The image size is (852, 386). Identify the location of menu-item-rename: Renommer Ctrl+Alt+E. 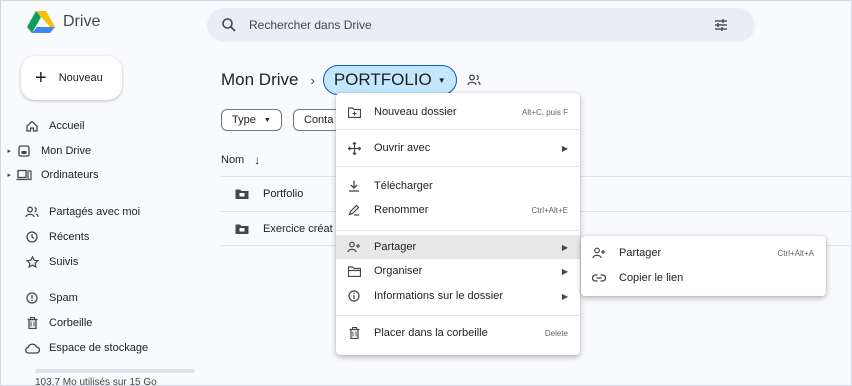
(458, 210).